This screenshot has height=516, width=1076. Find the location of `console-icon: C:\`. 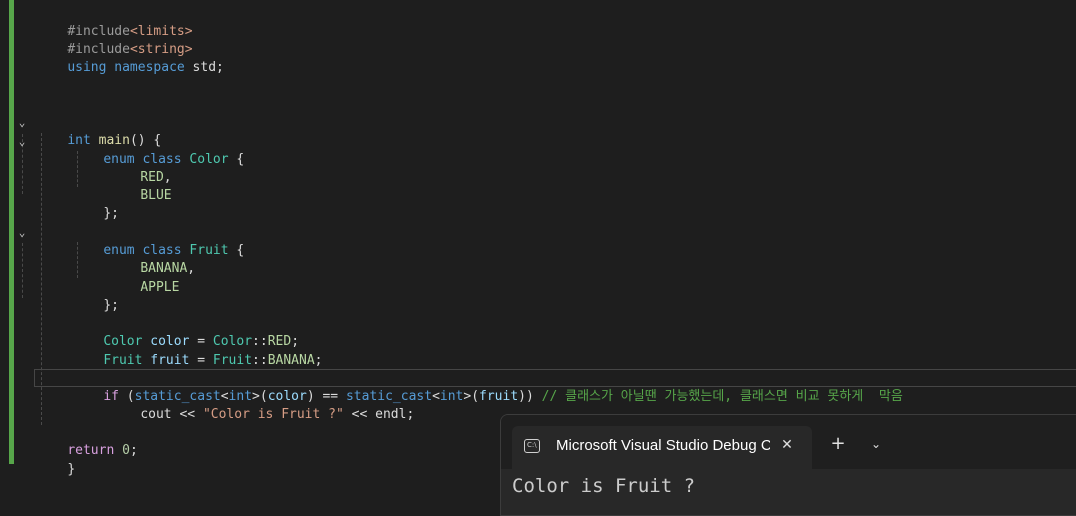

console-icon: C:\ is located at coordinates (532, 446).